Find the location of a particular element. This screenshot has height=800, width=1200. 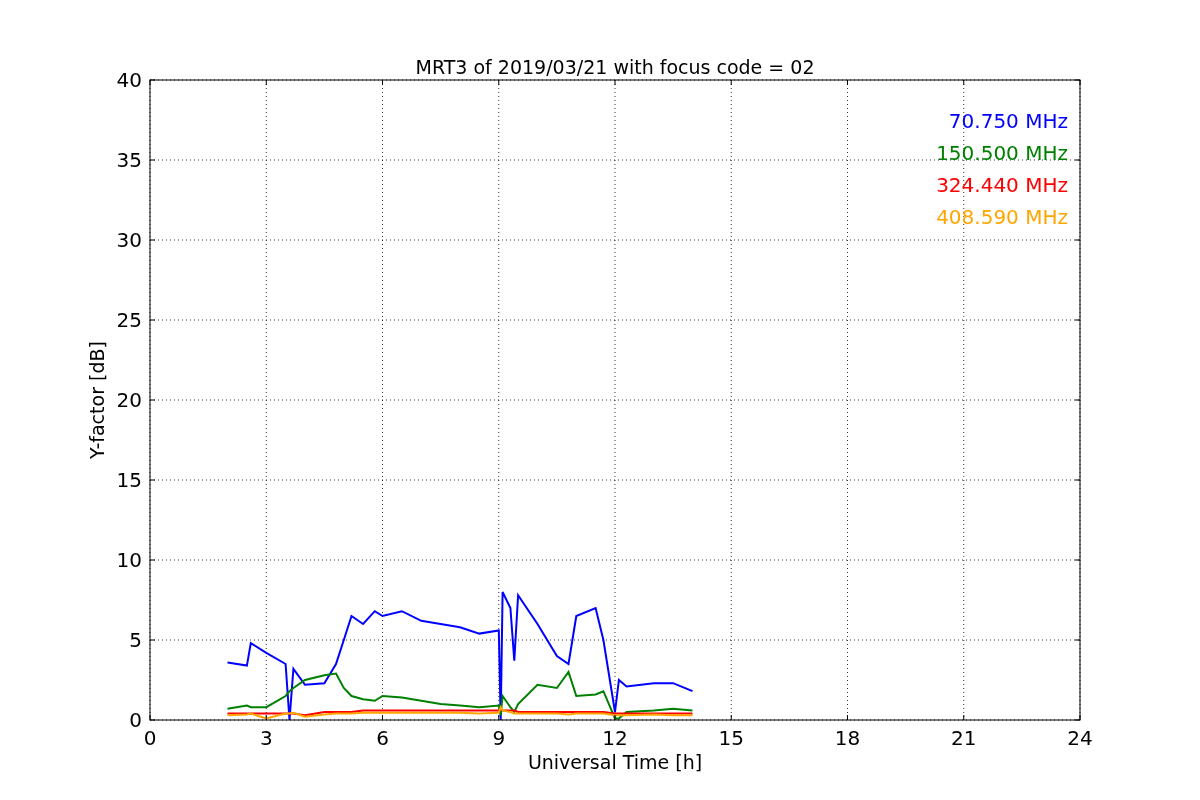

x-tick-label: 21 is located at coordinates (964, 738).